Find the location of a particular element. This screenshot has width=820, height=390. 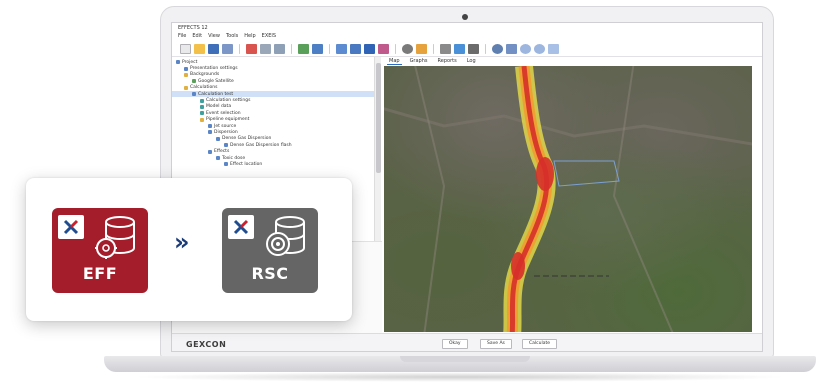

menu-bar: File Edit View Tools Help EXEIS is located at coordinates (467, 36).